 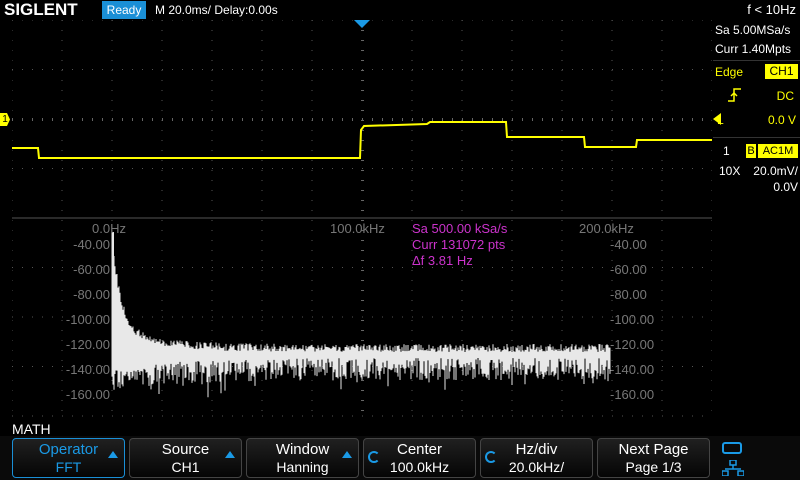 I want to click on db-label-left: -160.00, so click(x=88, y=394).